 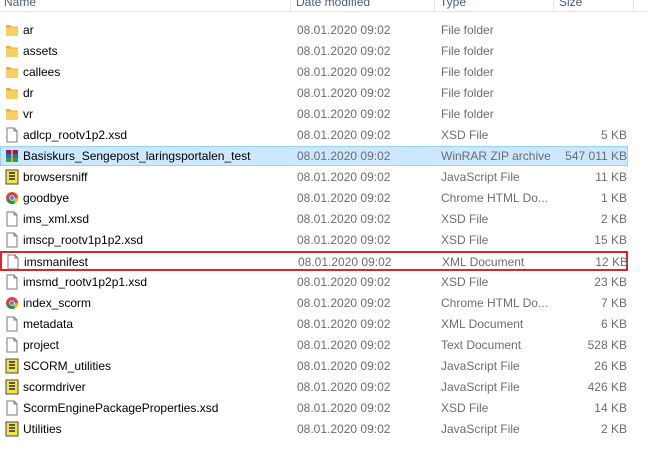 What do you see at coordinates (28, 114) in the screenshot?
I see `file-name: vr` at bounding box center [28, 114].